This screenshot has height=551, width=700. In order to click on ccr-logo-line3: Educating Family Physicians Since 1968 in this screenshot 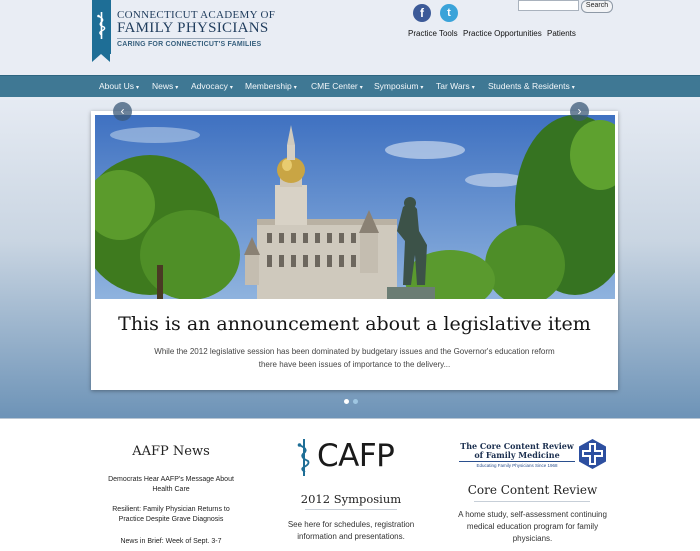, I will do `click(517, 464)`.